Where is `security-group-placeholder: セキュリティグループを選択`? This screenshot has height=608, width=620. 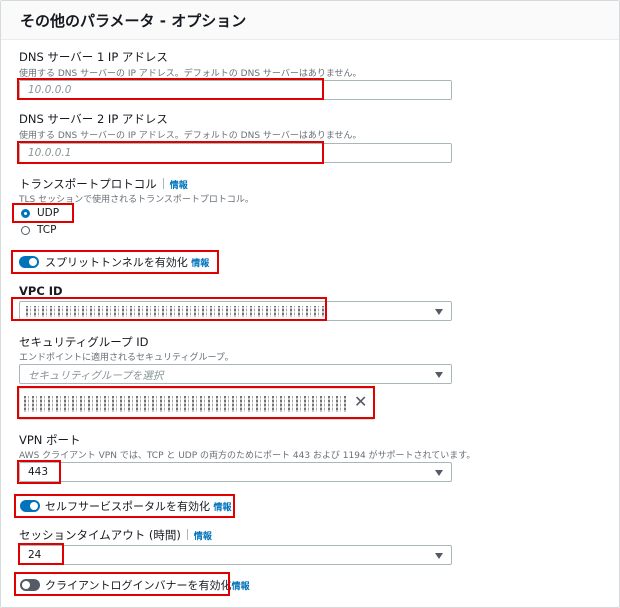
security-group-placeholder: セキュリティグループを選択 is located at coordinates (96, 376).